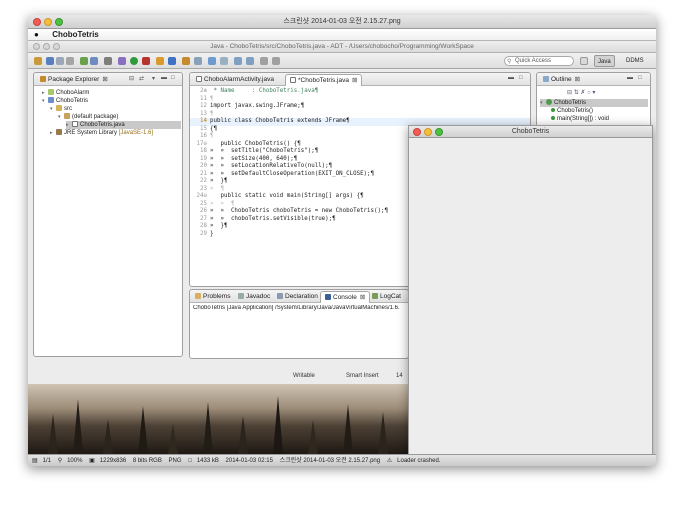  Describe the element at coordinates (207, 98) in the screenshot. I see `code-line: 11 ¶` at that location.